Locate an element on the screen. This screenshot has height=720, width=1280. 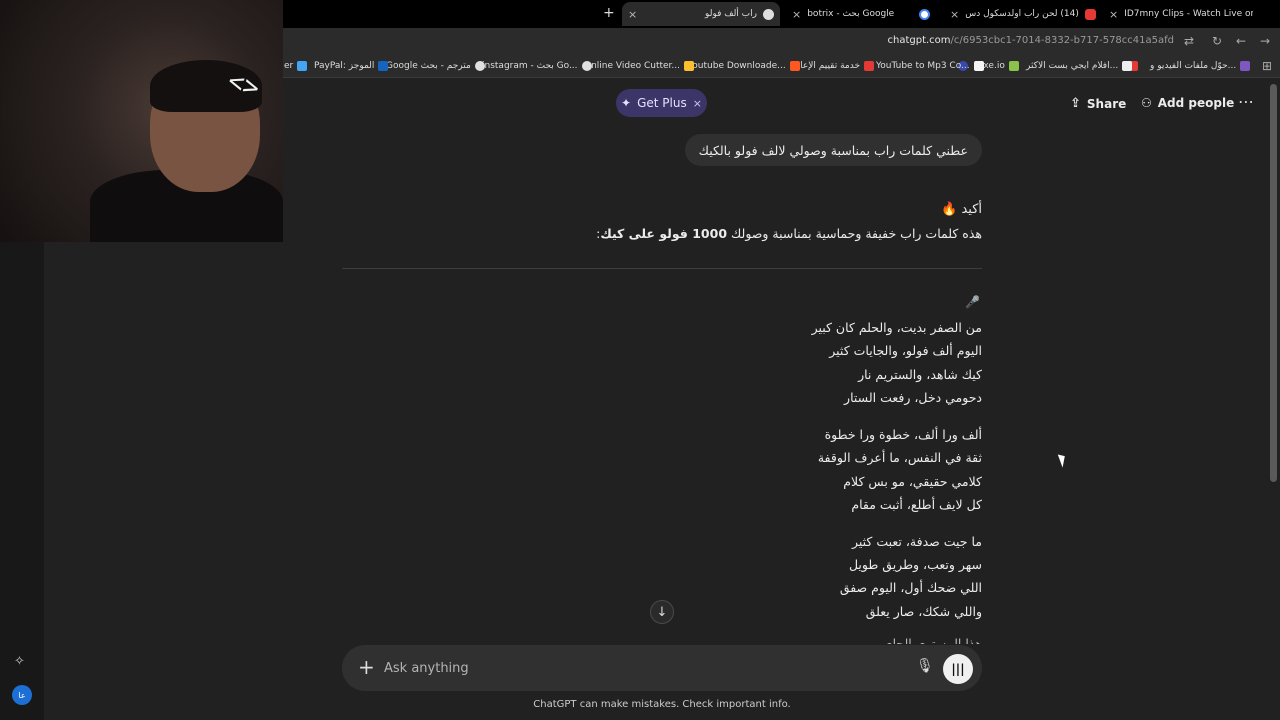
verse-line-partial: هذا المستوى الجاي is located at coordinates (932, 640).